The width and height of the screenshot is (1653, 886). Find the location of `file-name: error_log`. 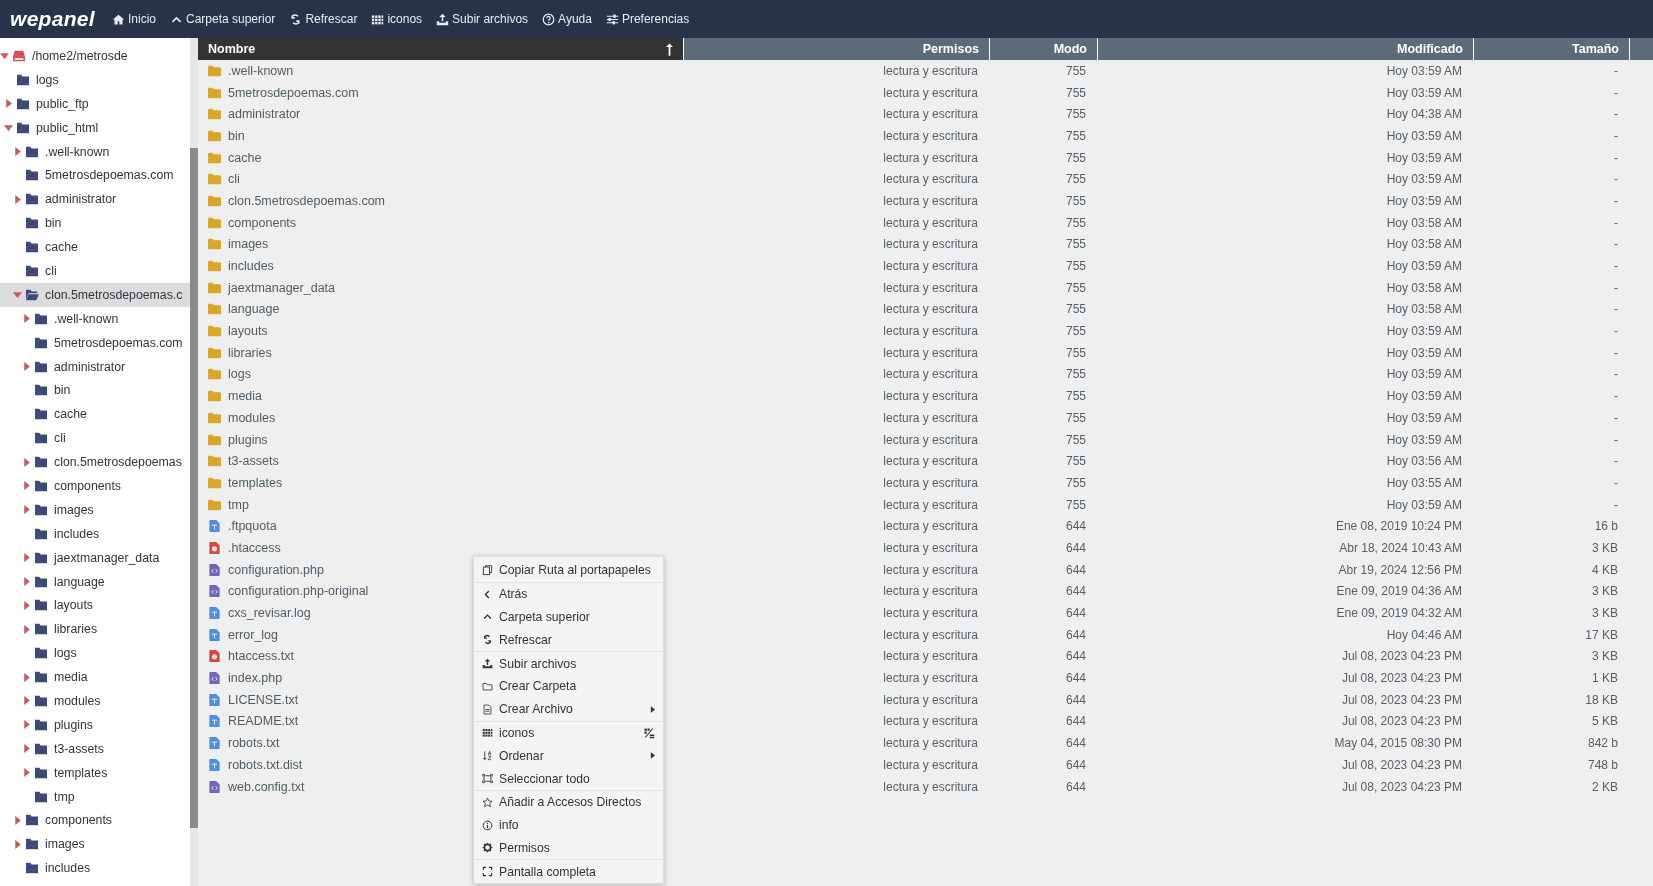

file-name: error_log is located at coordinates (253, 634).